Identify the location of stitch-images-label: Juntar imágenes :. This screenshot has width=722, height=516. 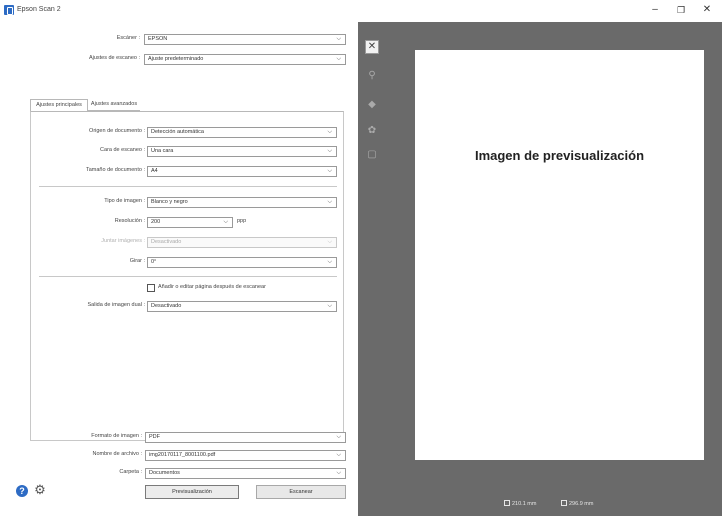
(123, 241).